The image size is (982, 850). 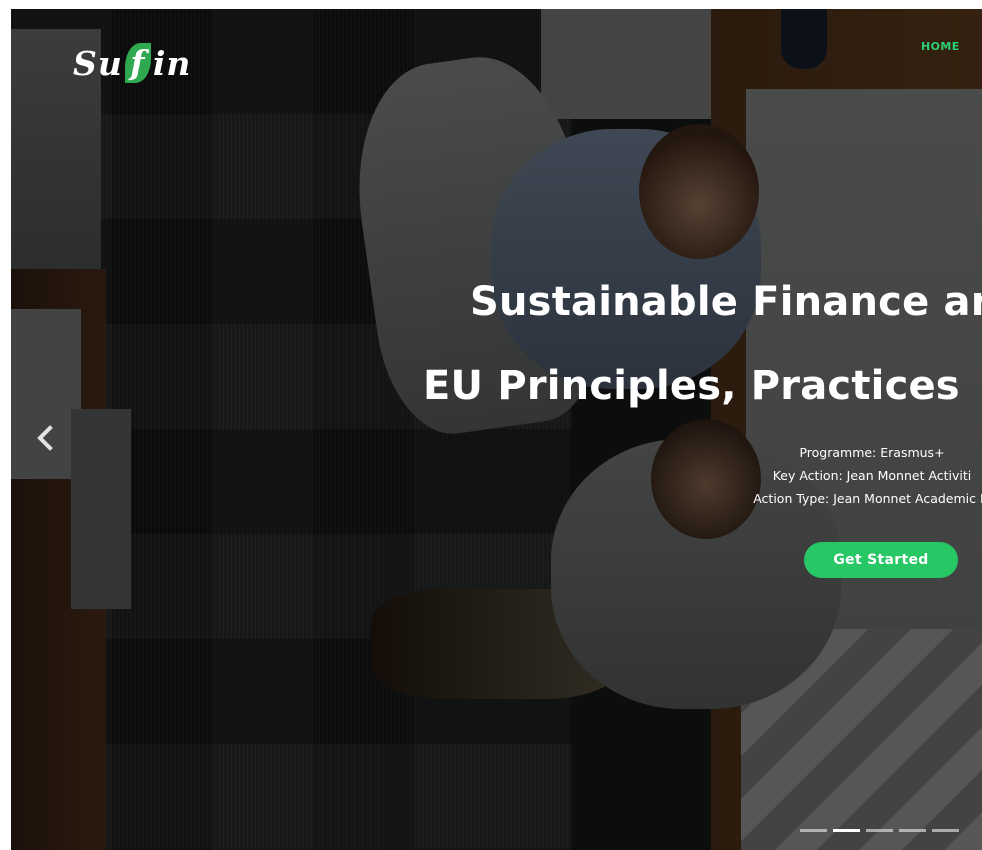 What do you see at coordinates (98, 63) in the screenshot?
I see `logo-text-prefix: Su` at bounding box center [98, 63].